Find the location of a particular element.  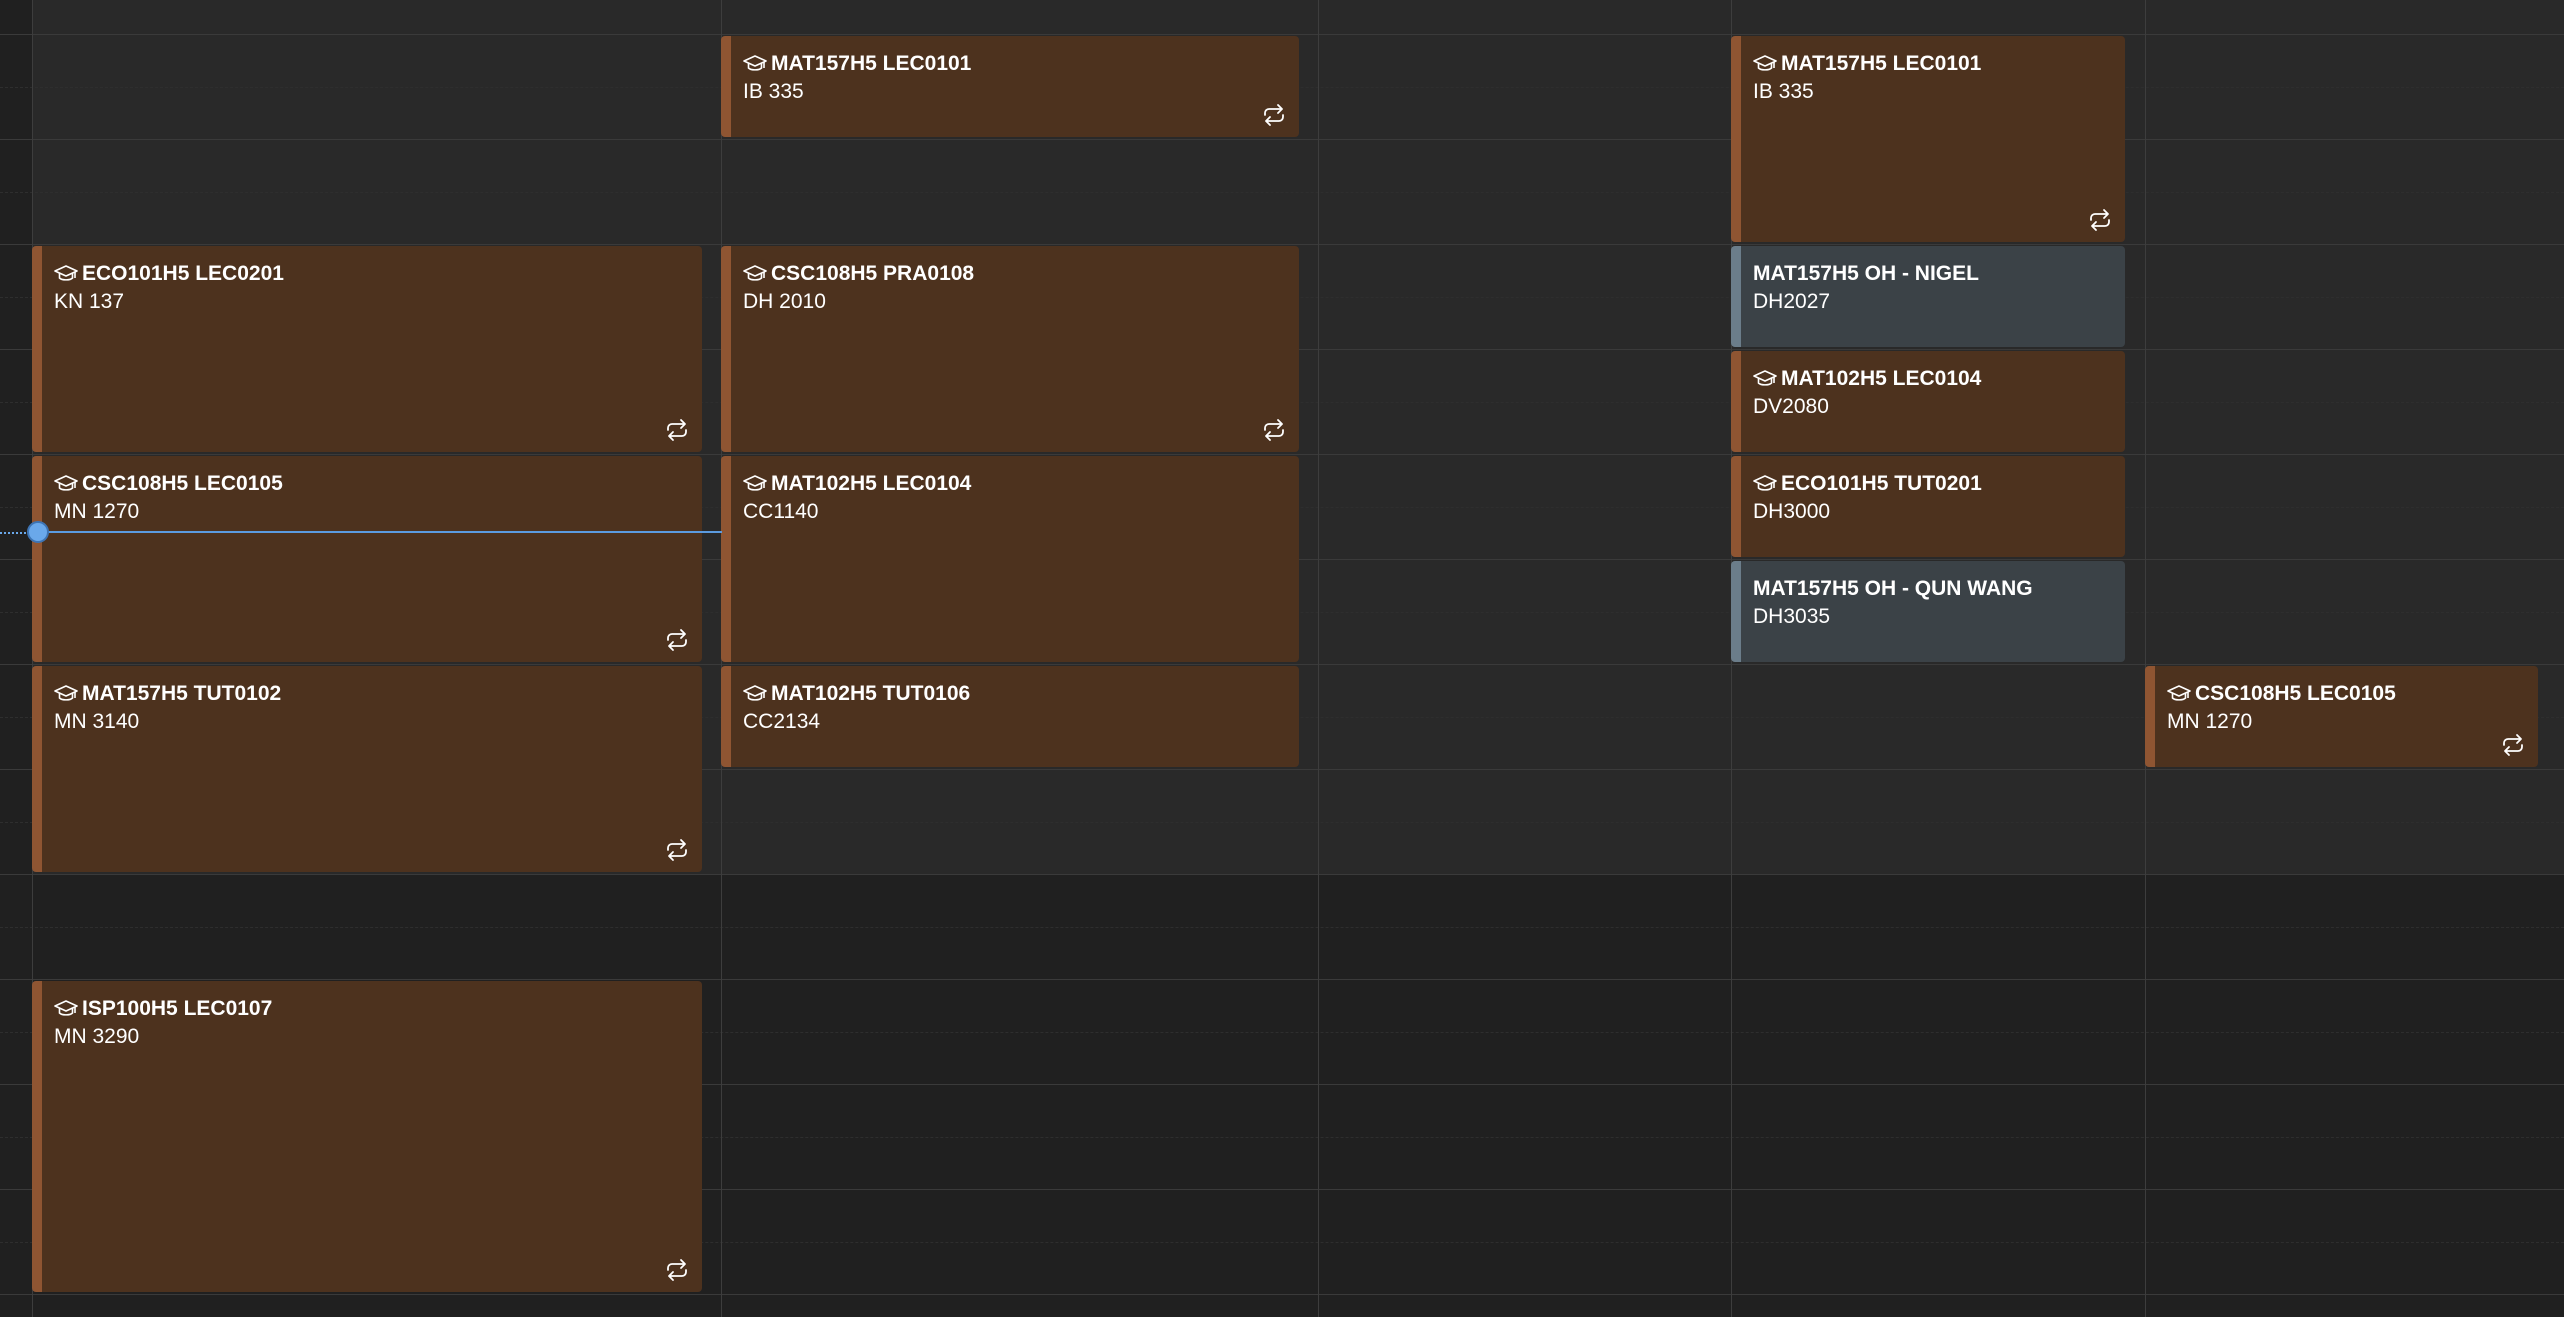

event-location: KN 137 is located at coordinates (89, 301).